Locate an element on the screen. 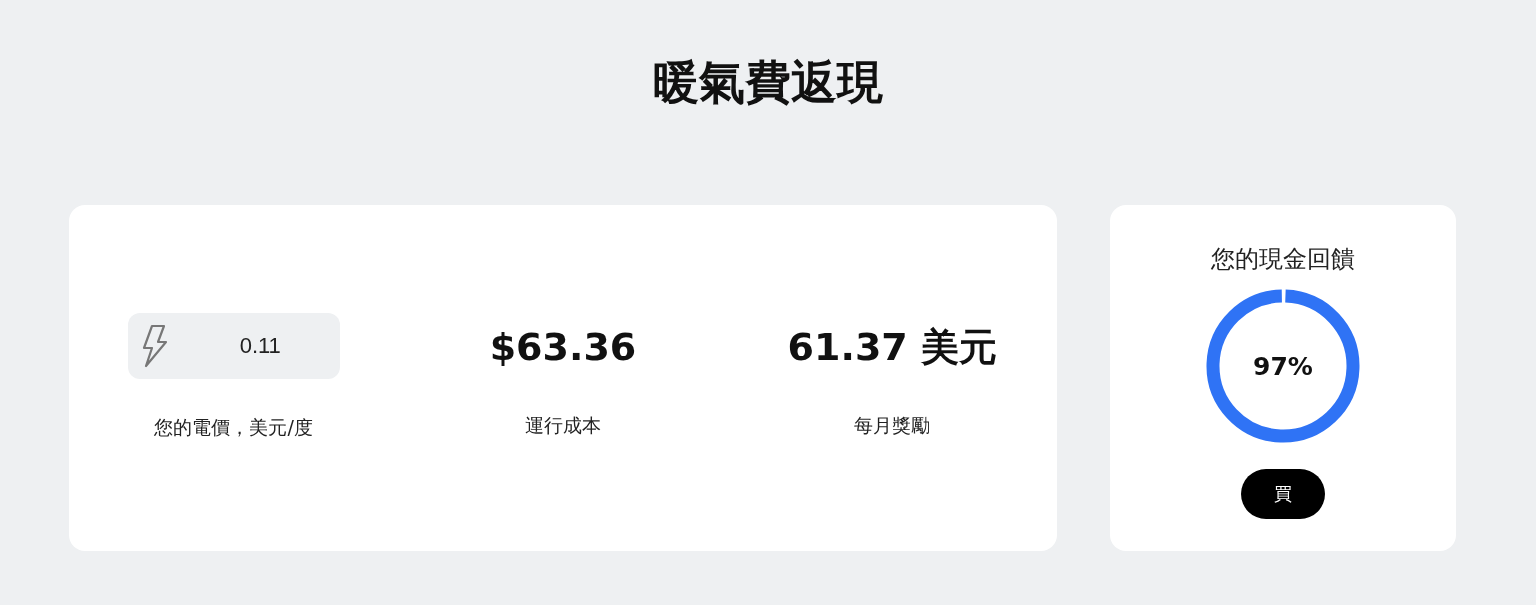  rate-input: 0.11 is located at coordinates (233, 346).